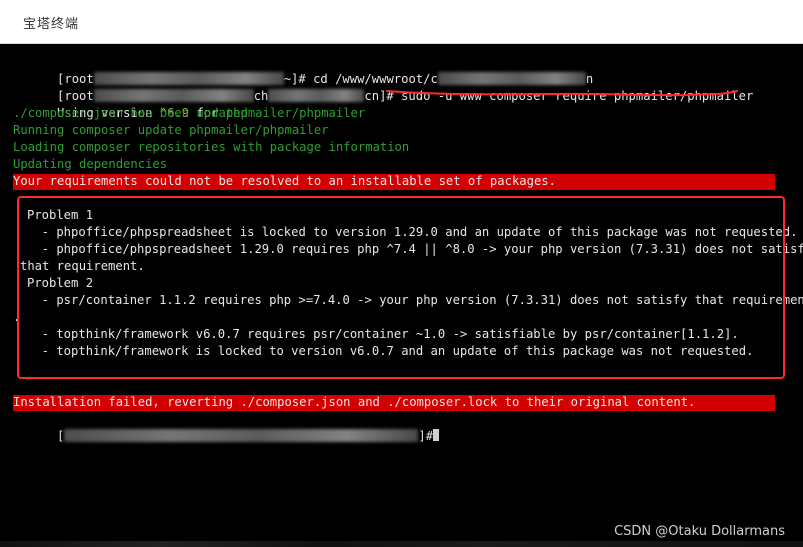  What do you see at coordinates (303, 70) in the screenshot?
I see `prompt-line-cd: [root ~]# cd /www/wwwroot/c n` at bounding box center [303, 70].